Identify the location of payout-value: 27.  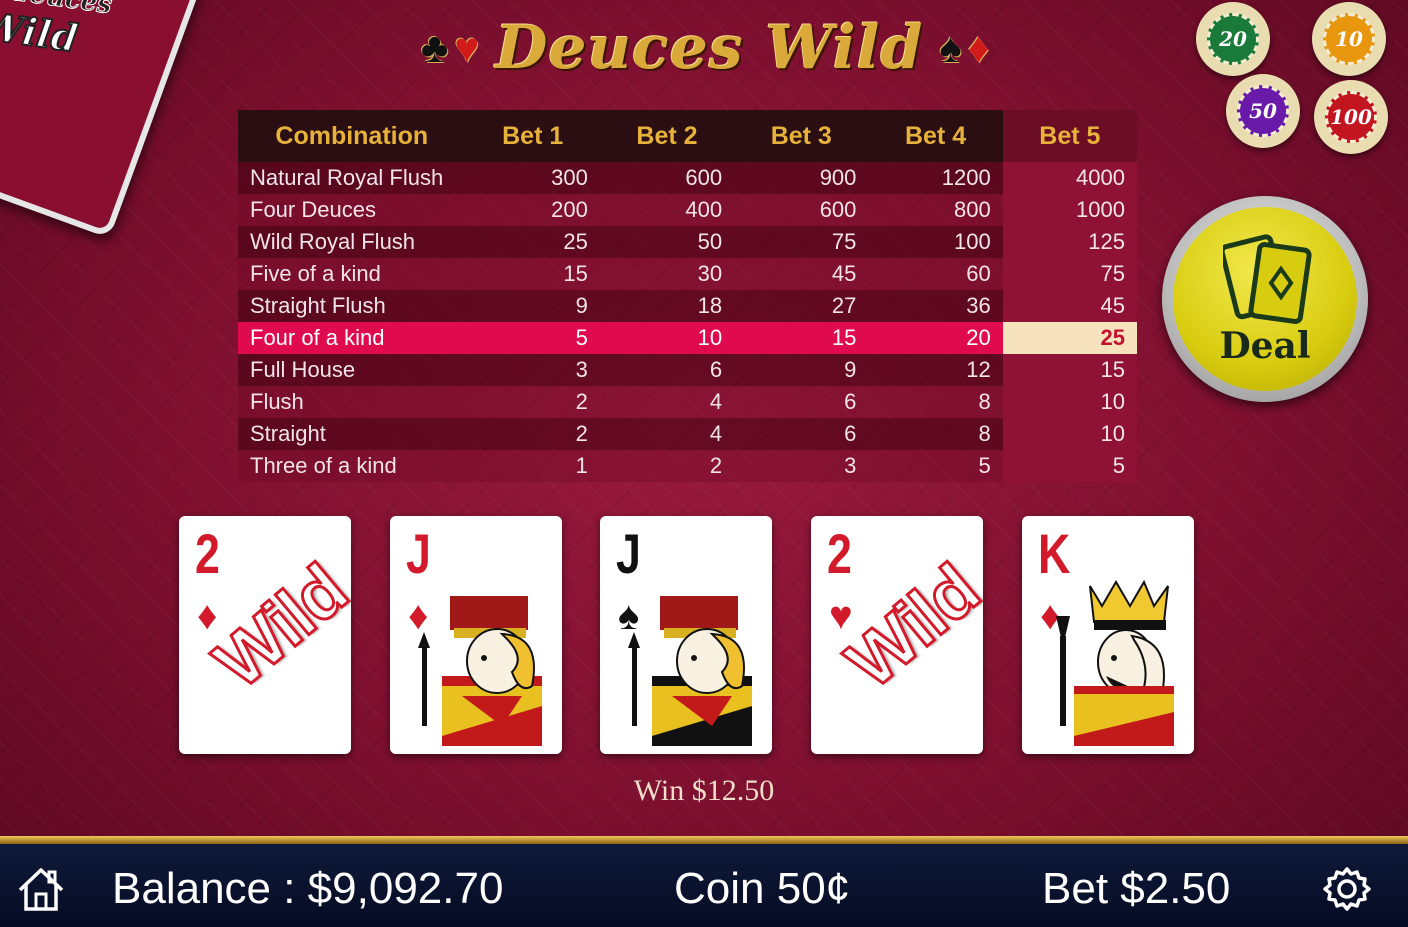
(801, 306).